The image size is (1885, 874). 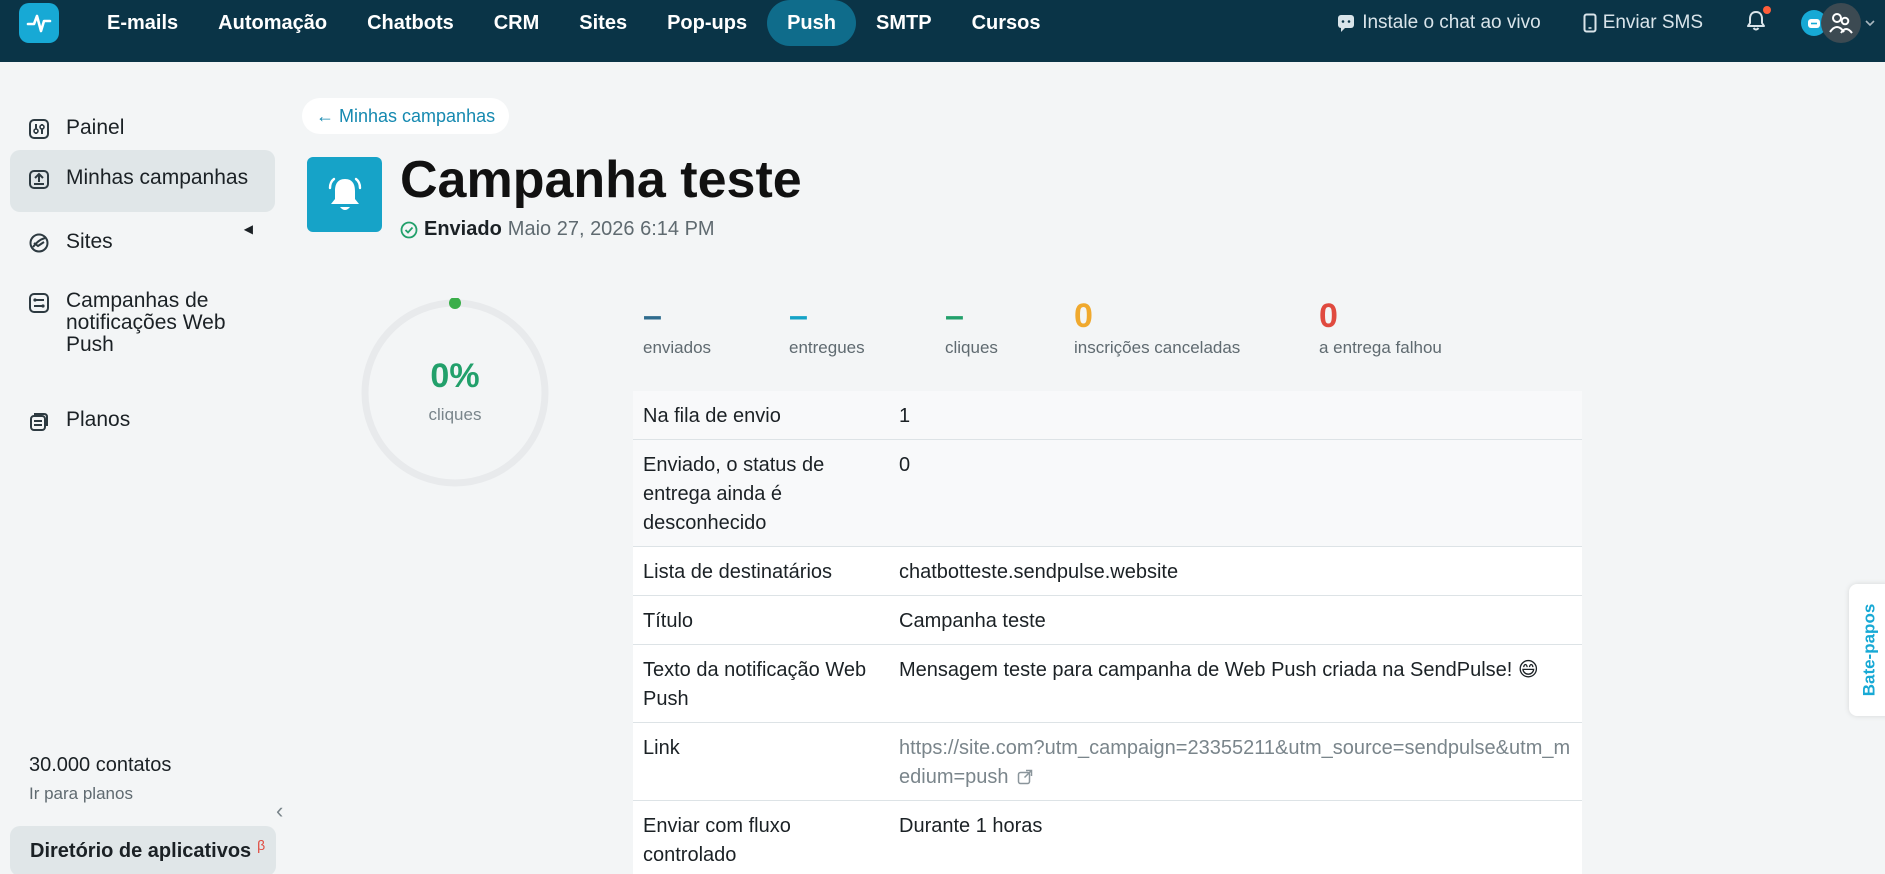 What do you see at coordinates (761, 837) in the screenshot?
I see `row-key: Enviar com fluxo controlado` at bounding box center [761, 837].